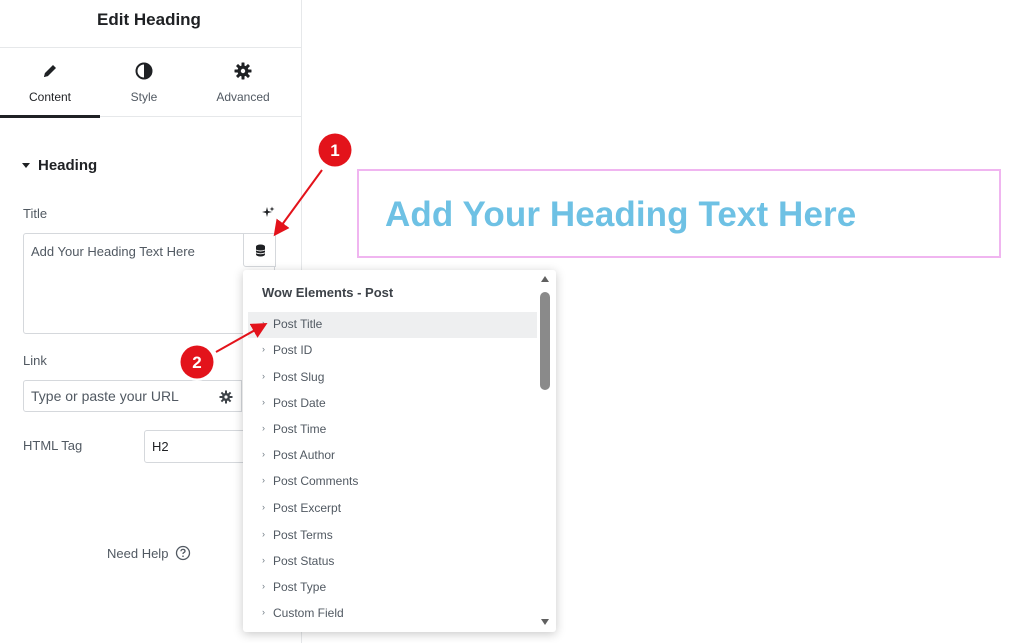 Image resolution: width=1024 pixels, height=643 pixels. What do you see at coordinates (304, 561) in the screenshot?
I see `dropdown-item-label: Post Status` at bounding box center [304, 561].